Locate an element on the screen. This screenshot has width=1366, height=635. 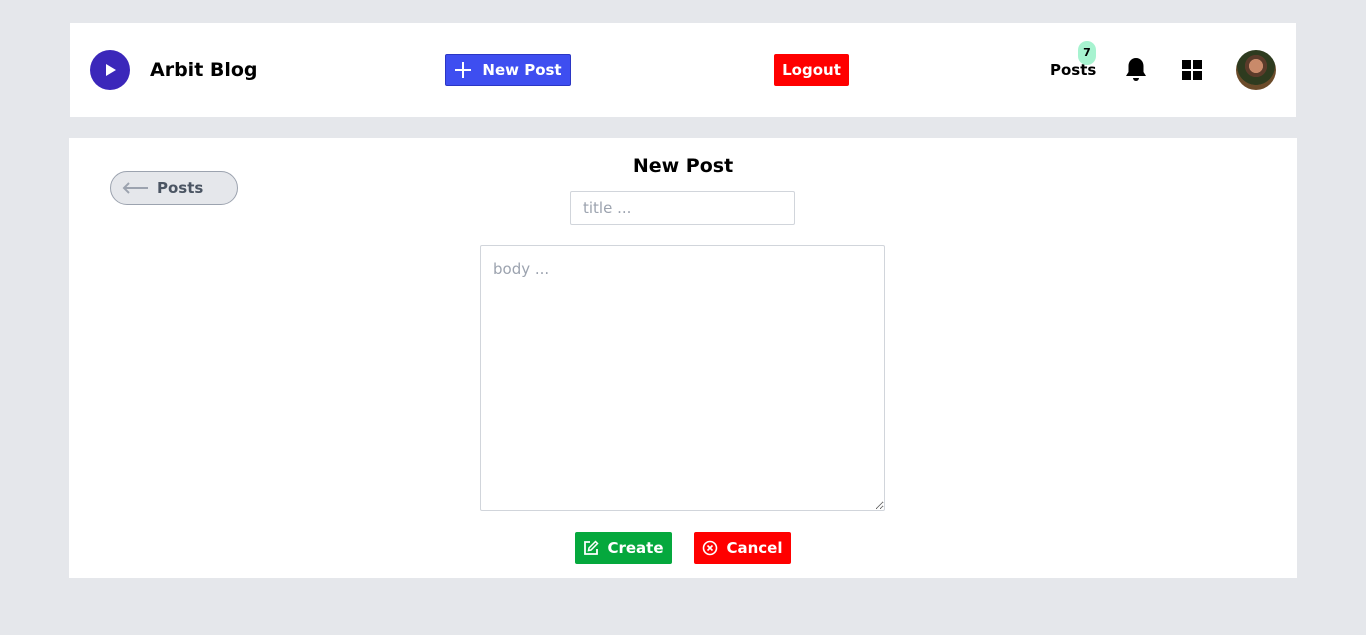
create-label: Create is located at coordinates (635, 548).